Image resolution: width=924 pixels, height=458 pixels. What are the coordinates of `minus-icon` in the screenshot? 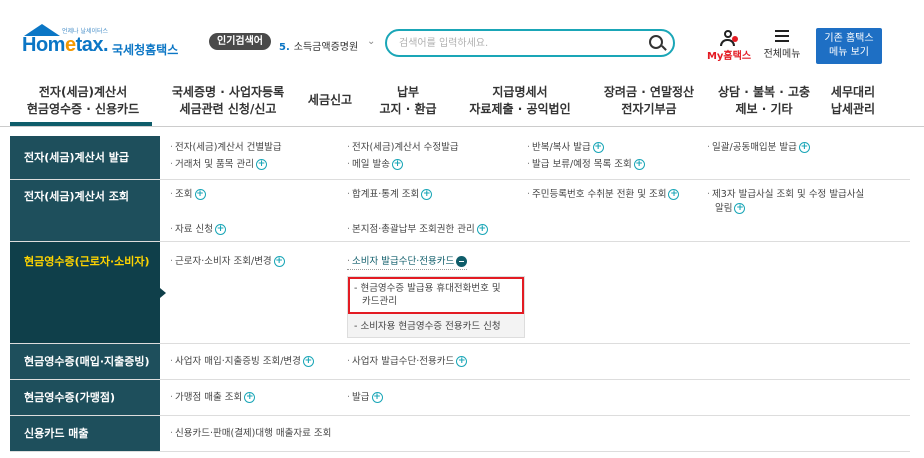 It's located at (462, 261).